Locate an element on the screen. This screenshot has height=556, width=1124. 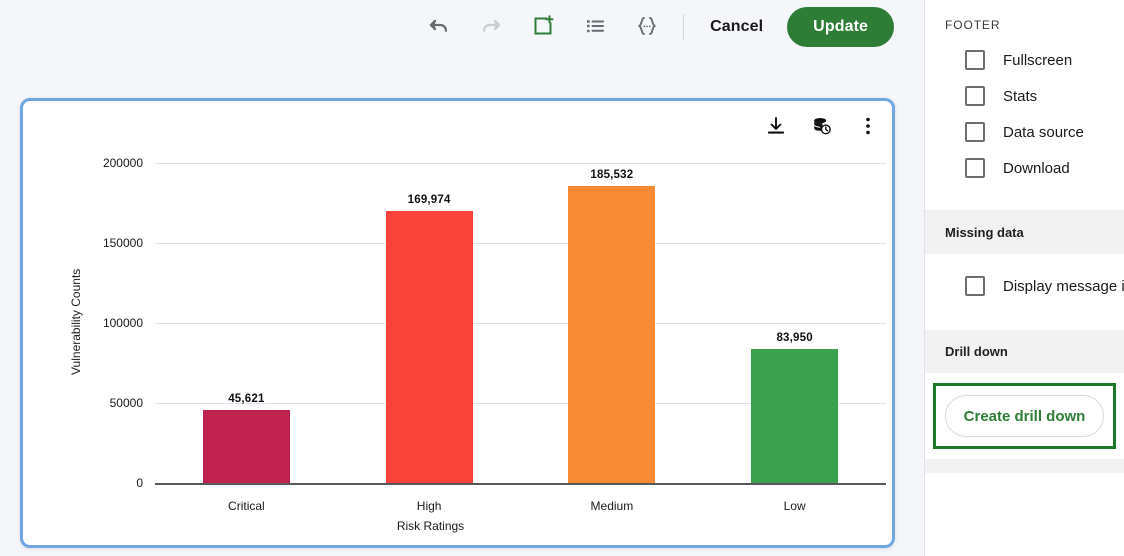
option-label: Data source is located at coordinates (1043, 132).